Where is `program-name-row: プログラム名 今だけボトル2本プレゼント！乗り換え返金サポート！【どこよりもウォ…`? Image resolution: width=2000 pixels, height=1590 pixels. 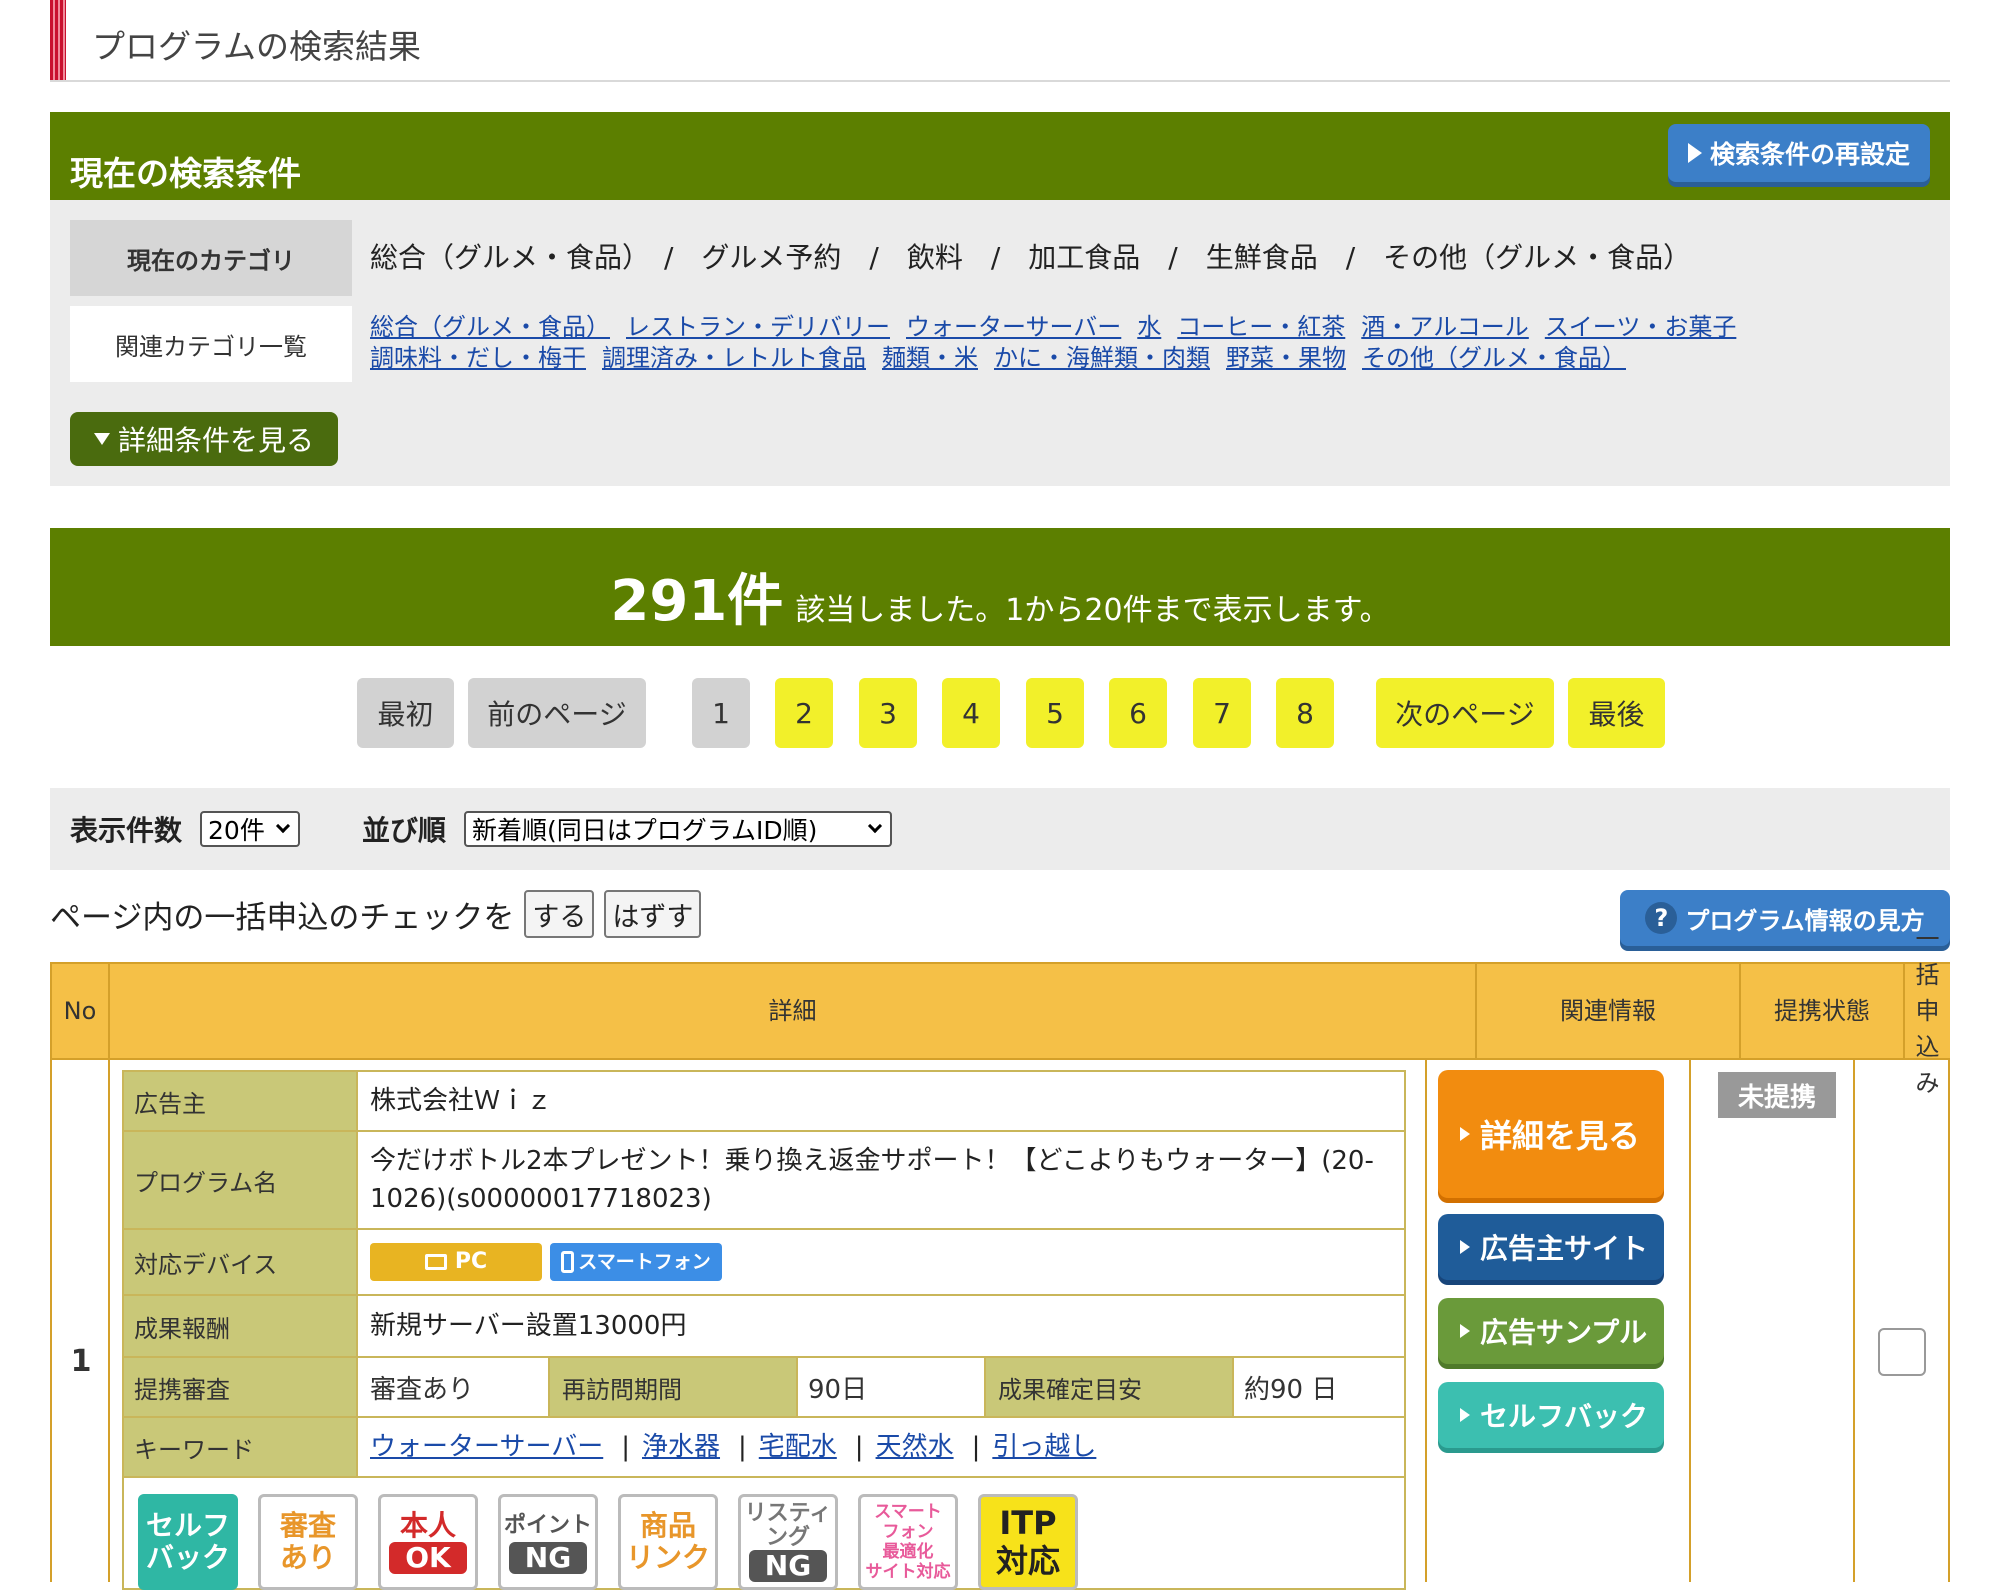 program-name-row: プログラム名 今だけボトル2本プレゼント！乗り換え返金サポート！【どこよりもウォ… is located at coordinates (764, 1181).